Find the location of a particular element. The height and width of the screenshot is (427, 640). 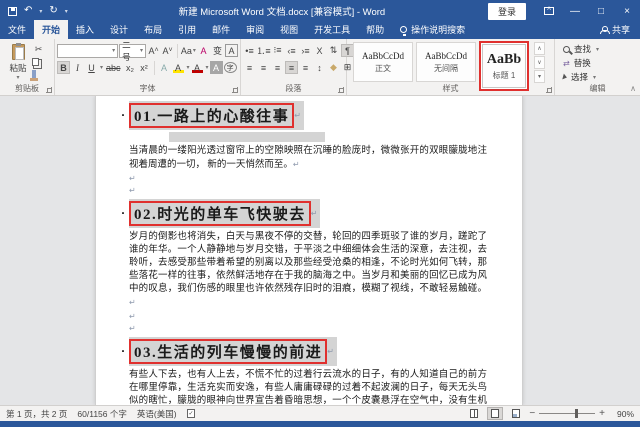

styles-dialog-launcher-icon is located at coordinates (549, 90).